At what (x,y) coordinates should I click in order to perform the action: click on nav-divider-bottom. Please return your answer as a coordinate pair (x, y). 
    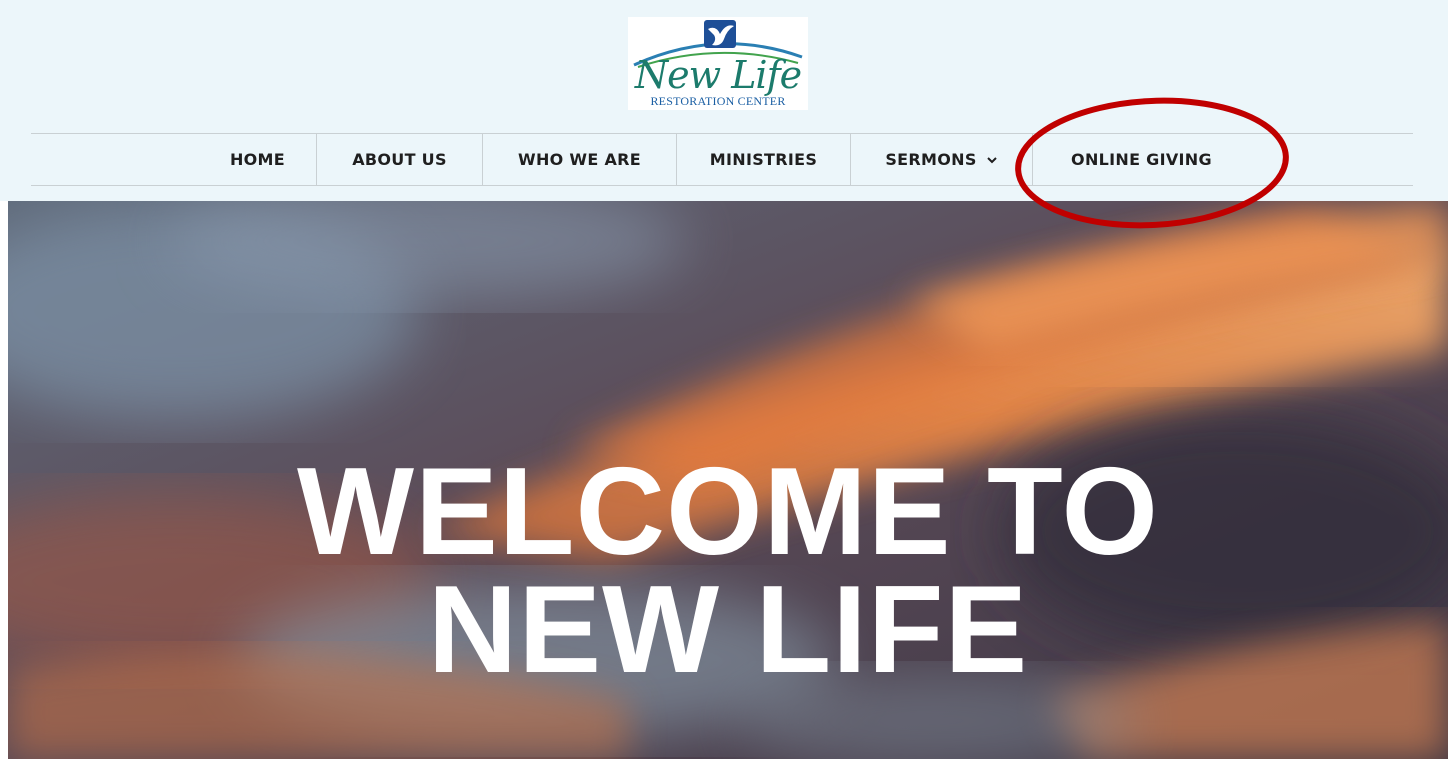
    Looking at the image, I should click on (722, 185).